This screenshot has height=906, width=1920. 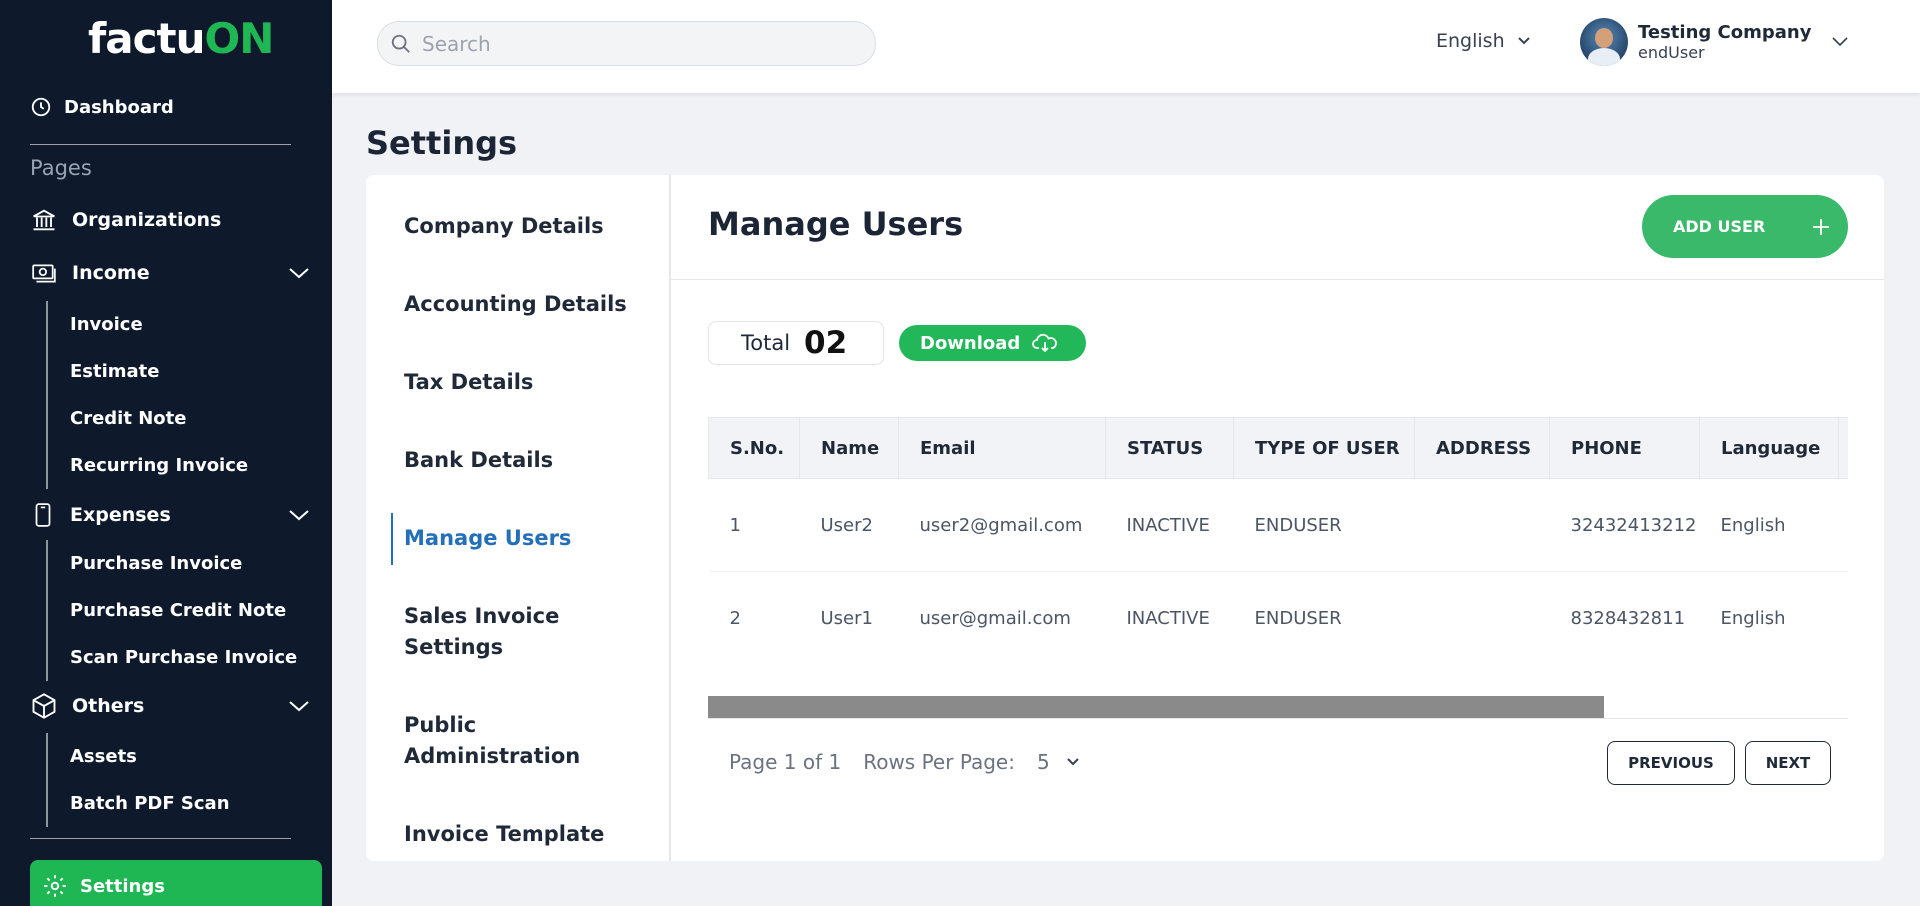 What do you see at coordinates (172, 657) in the screenshot?
I see `sidebar-item-scan-purchase-invoice: Scan Purchase Invoice` at bounding box center [172, 657].